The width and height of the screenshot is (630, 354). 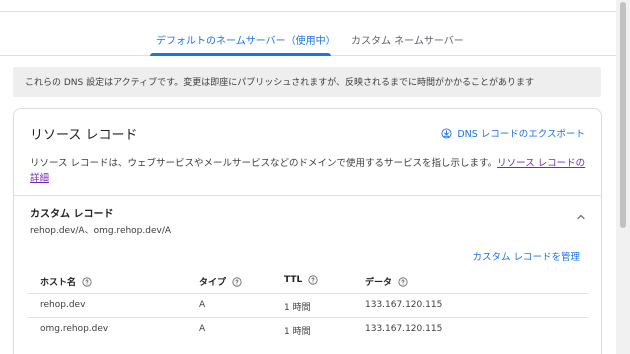 I want to click on column-header-data: データ, so click(x=386, y=281).